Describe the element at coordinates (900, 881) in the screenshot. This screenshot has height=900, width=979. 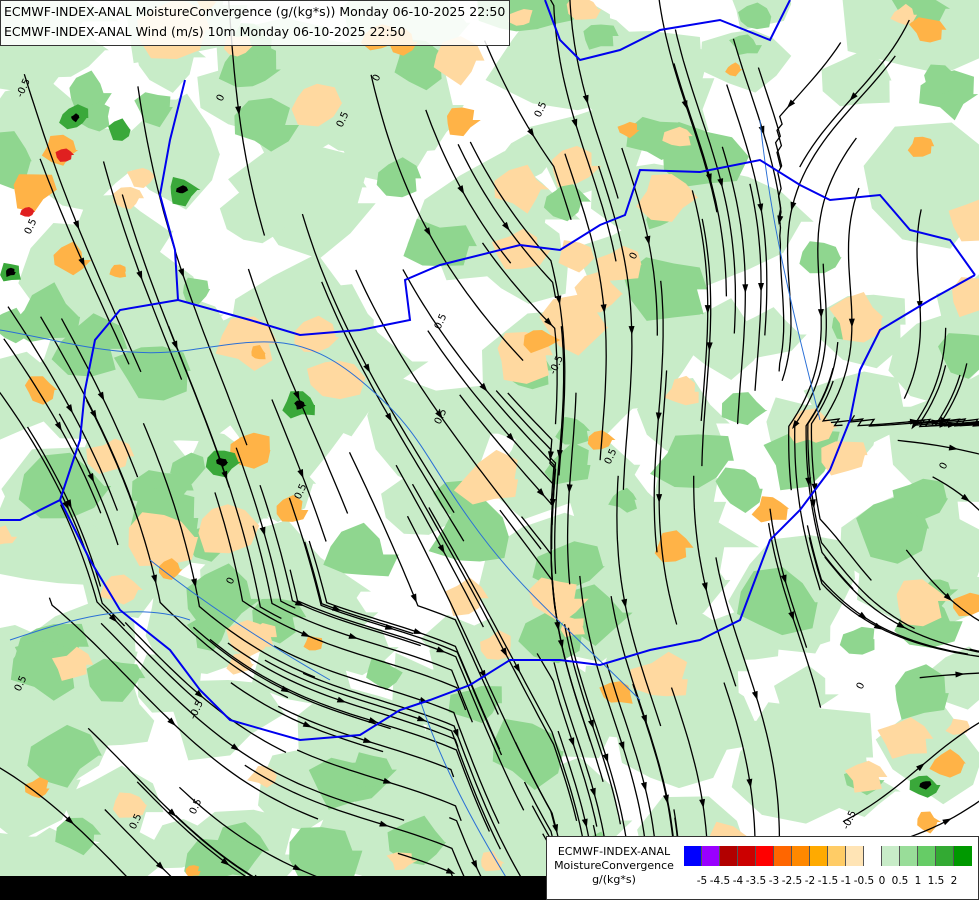
I see `legend-tick: 0.5` at that location.